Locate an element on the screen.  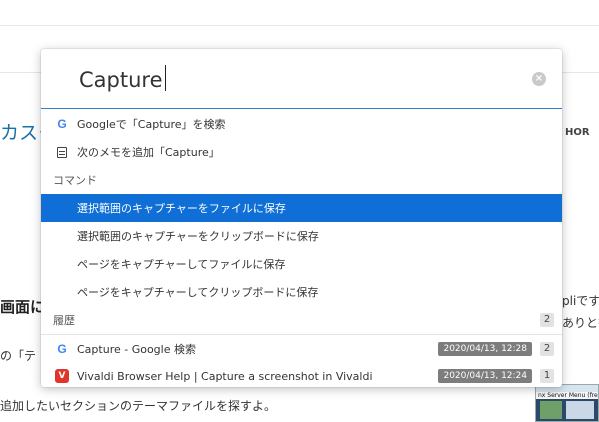
add-note-item: 次のメモを追加「Capture」 is located at coordinates (301, 152).